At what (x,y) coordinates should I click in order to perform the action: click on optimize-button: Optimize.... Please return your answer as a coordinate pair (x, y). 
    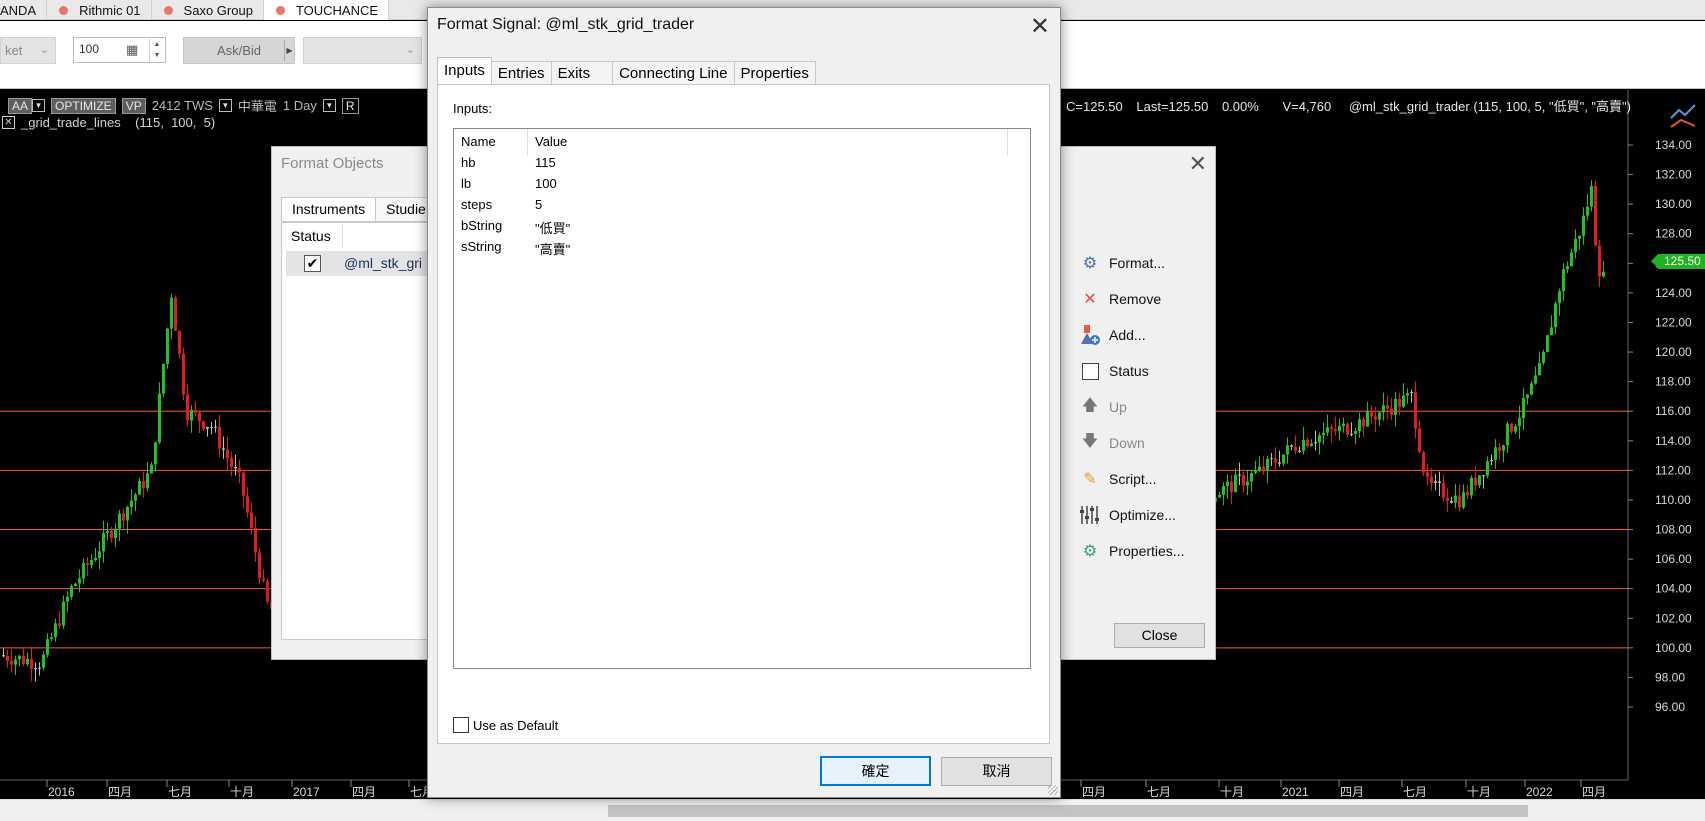
    Looking at the image, I should click on (1131, 515).